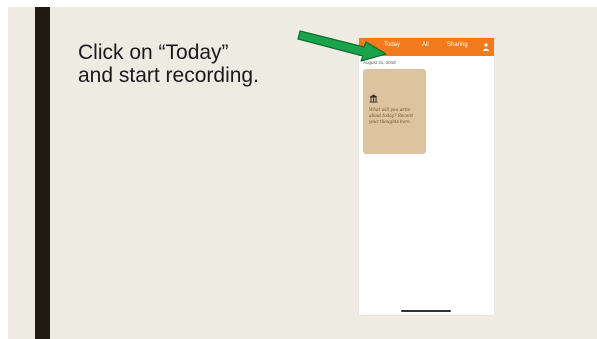  Describe the element at coordinates (373, 98) in the screenshot. I see `building-icon` at that location.